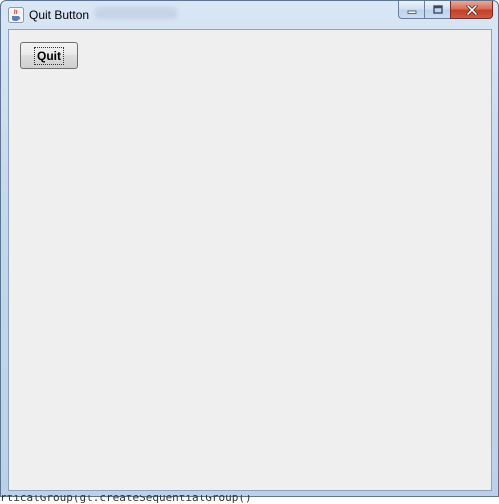 Image resolution: width=499 pixels, height=504 pixels. I want to click on java-cup-icon, so click(16, 15).